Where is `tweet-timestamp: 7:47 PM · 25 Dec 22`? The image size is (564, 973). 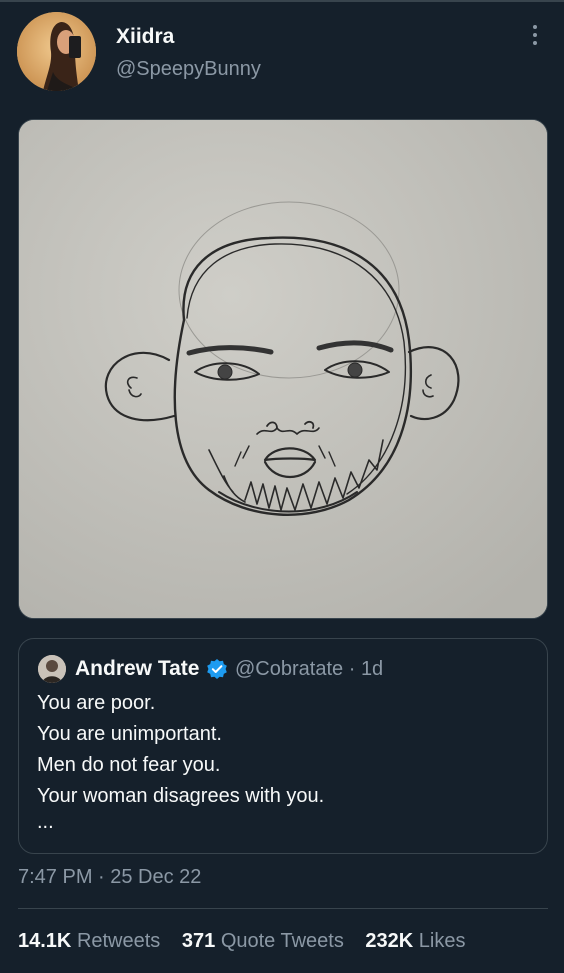 tweet-timestamp: 7:47 PM · 25 Dec 22 is located at coordinates (109, 877).